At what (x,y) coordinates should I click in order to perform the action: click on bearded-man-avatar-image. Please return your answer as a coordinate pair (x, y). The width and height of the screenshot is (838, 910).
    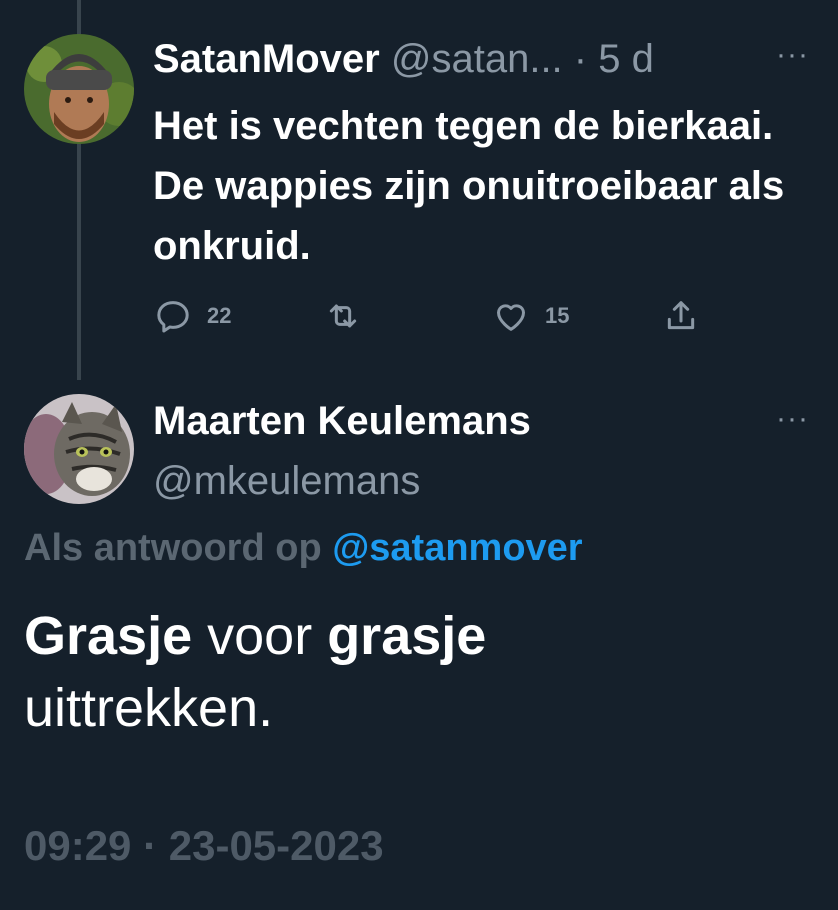
    Looking at the image, I should click on (79, 89).